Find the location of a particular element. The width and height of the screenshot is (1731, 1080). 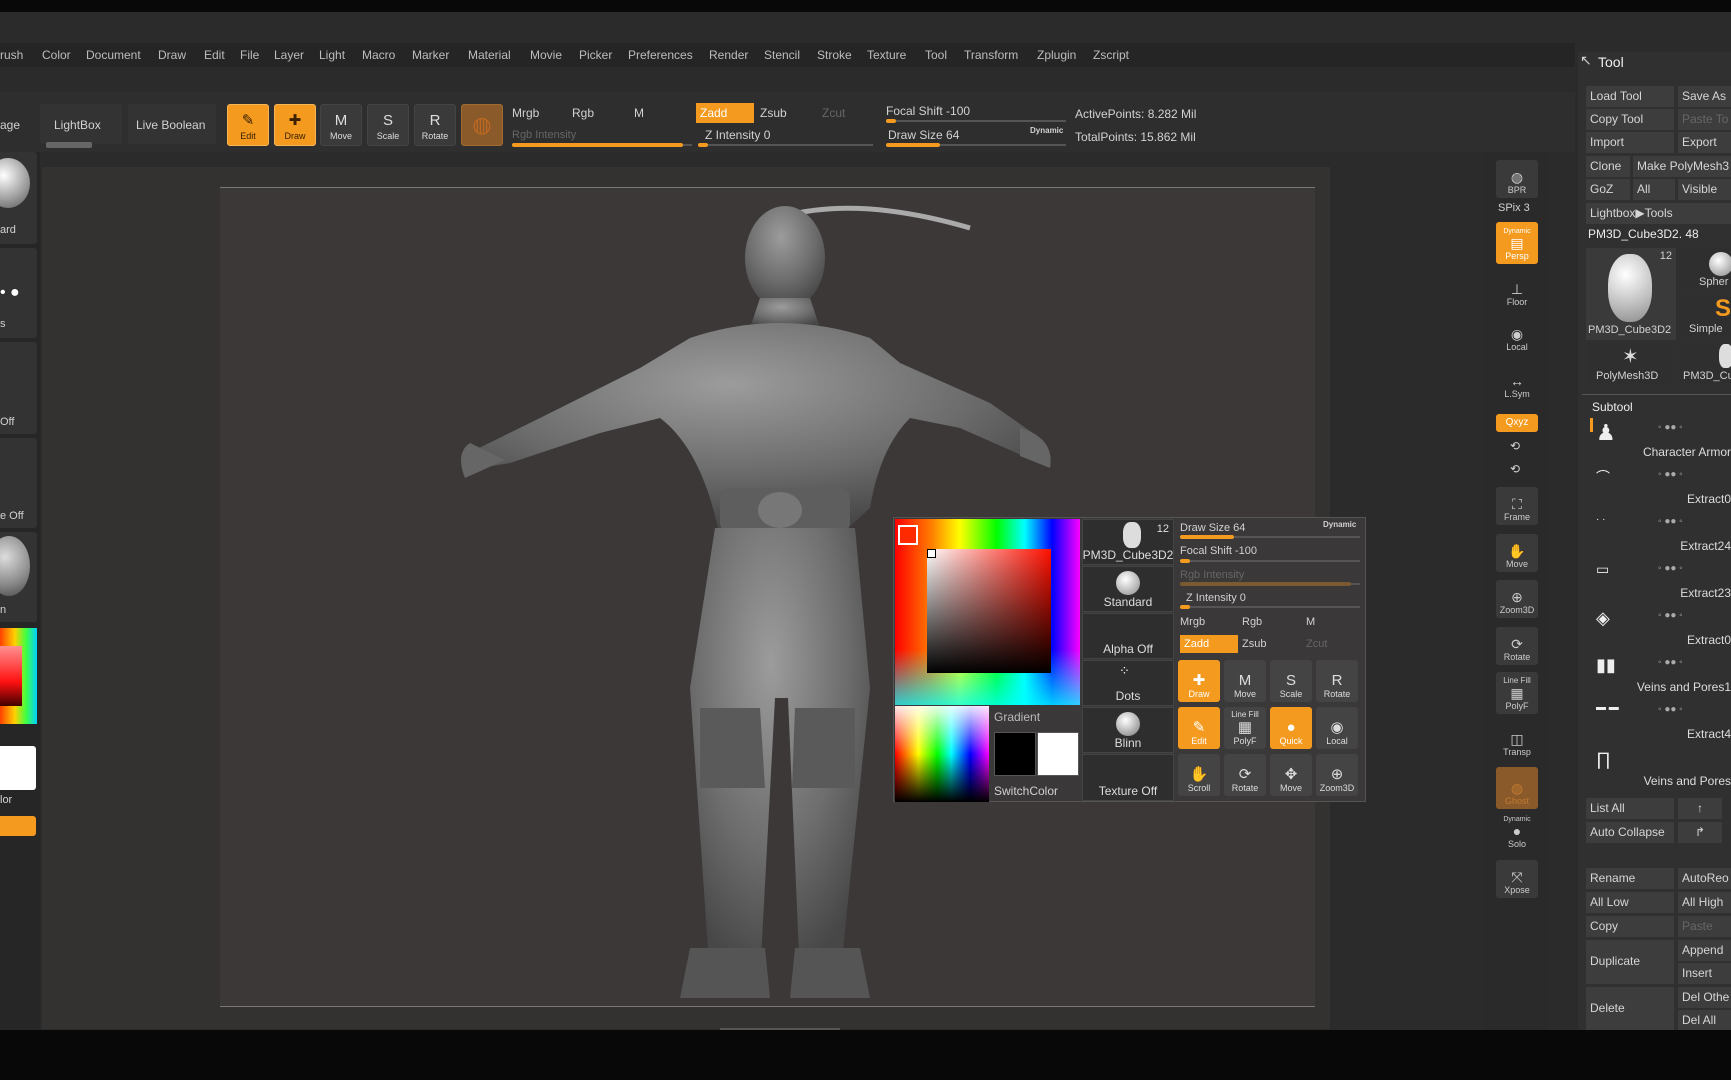

popup-local-button: ◉ Local is located at coordinates (1337, 728).